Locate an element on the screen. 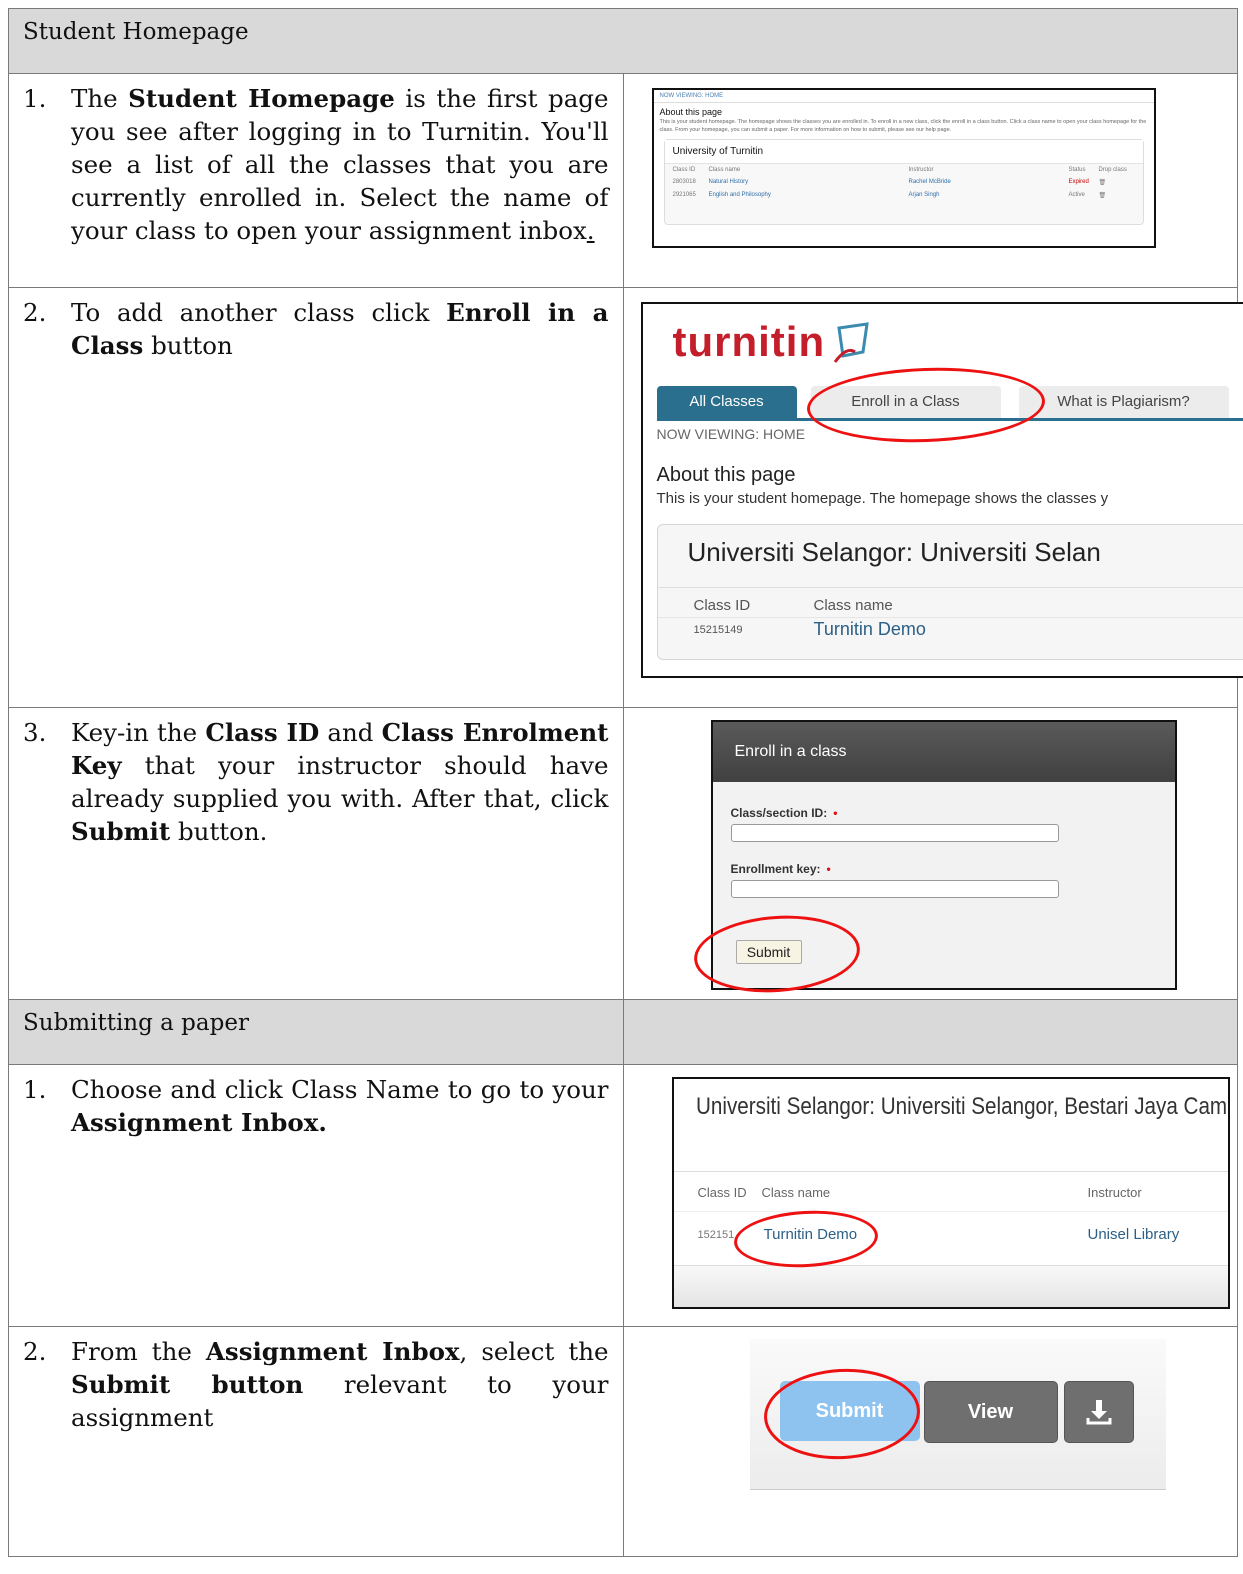  class-id-input is located at coordinates (894, 833).